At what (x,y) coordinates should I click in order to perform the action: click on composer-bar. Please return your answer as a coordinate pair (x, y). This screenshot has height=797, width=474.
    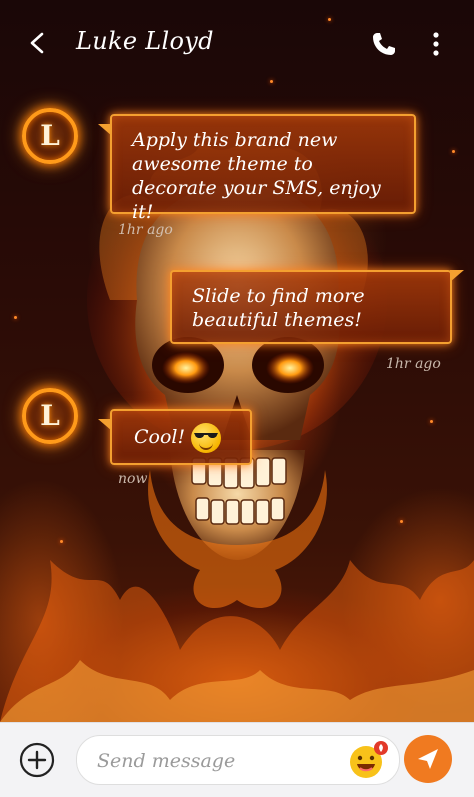
    Looking at the image, I should click on (237, 759).